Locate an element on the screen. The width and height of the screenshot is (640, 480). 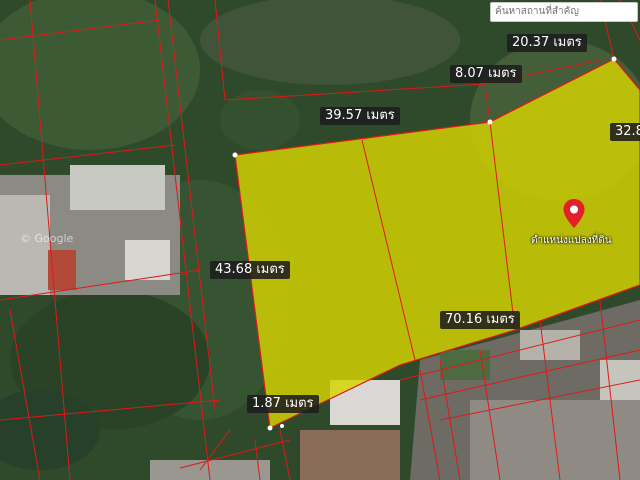
measurement-label: 20.37 เมตร is located at coordinates (547, 43).